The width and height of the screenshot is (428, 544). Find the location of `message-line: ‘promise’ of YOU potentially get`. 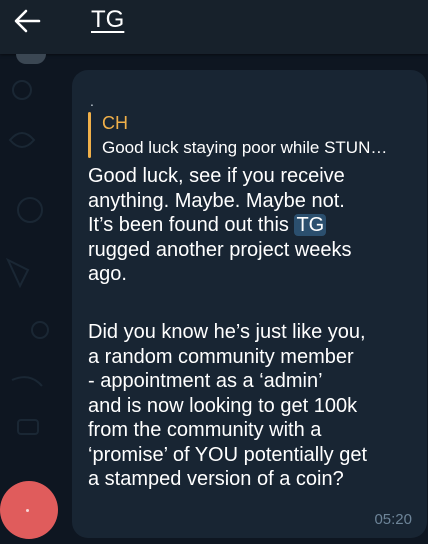

message-line: ‘promise’ of YOU potentially get is located at coordinates (228, 454).